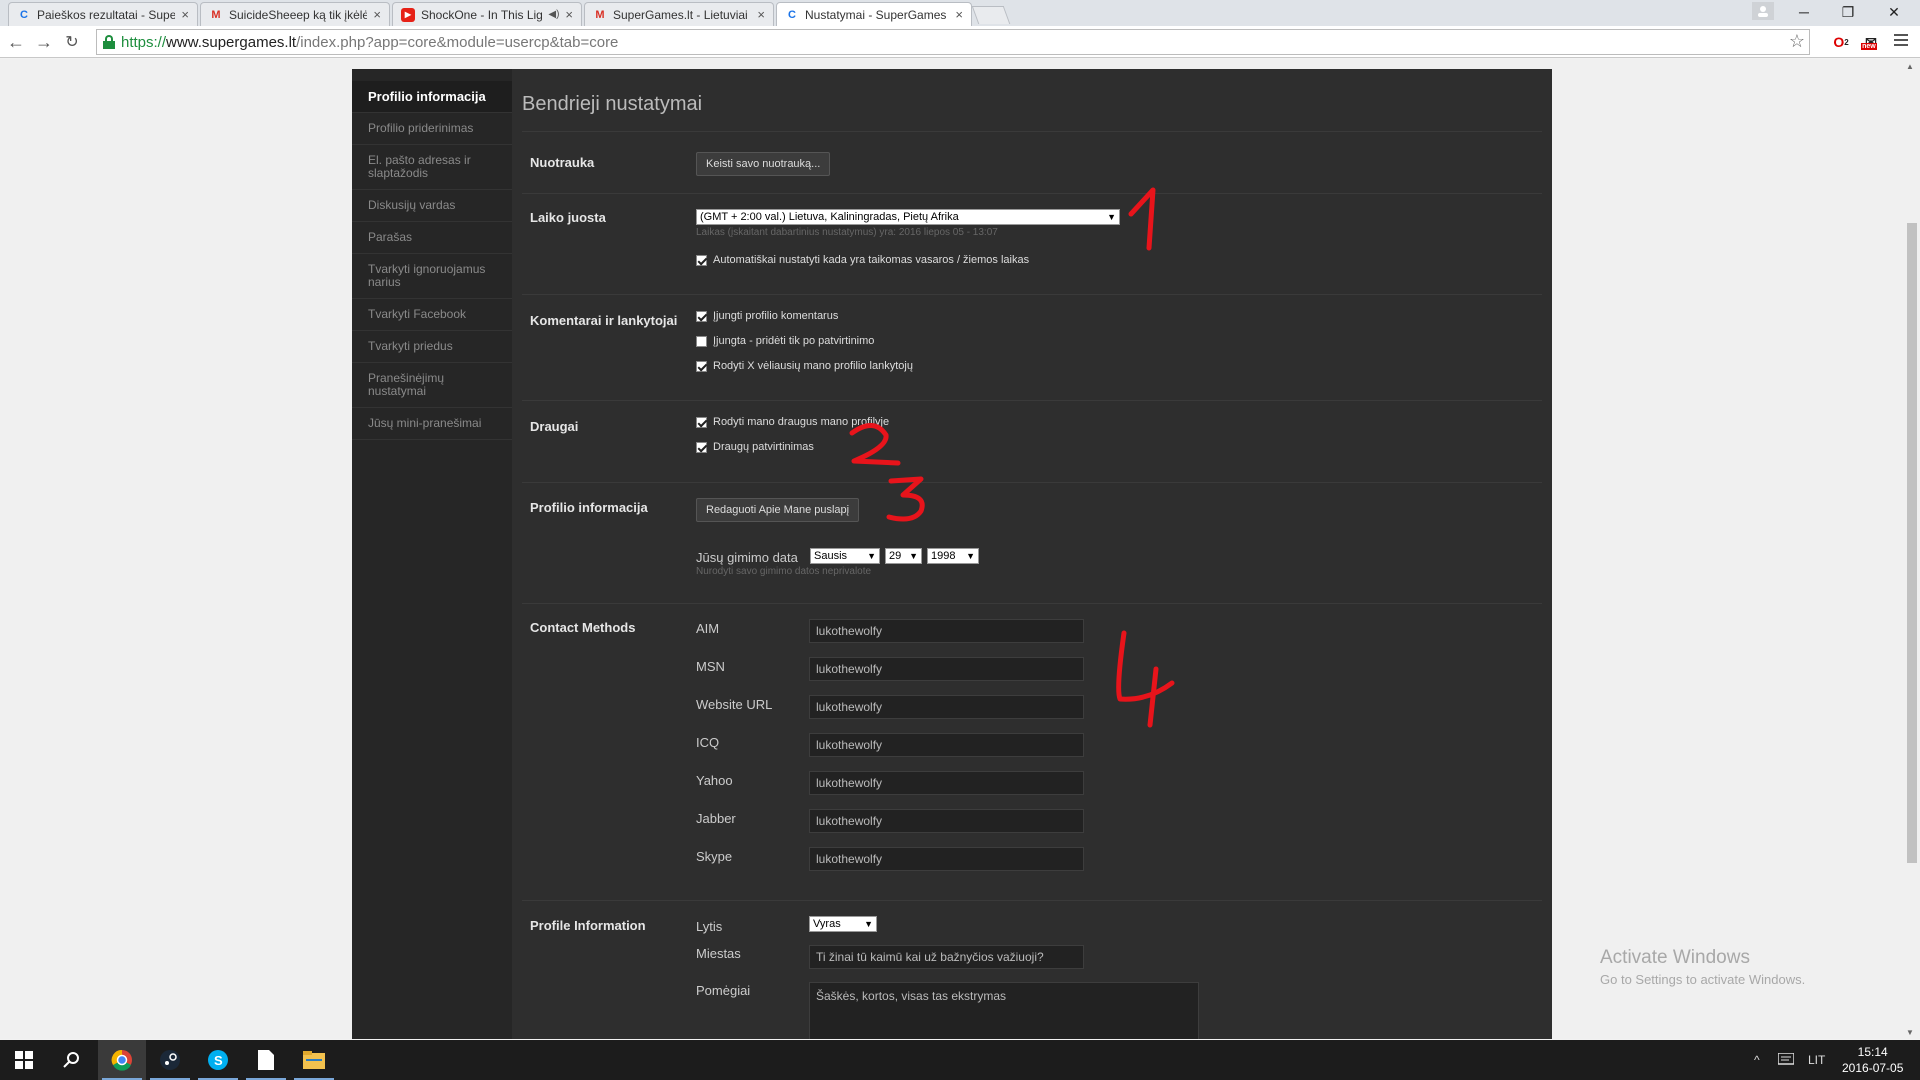  I want to click on profile-info-label: Profilio informacija, so click(589, 507).